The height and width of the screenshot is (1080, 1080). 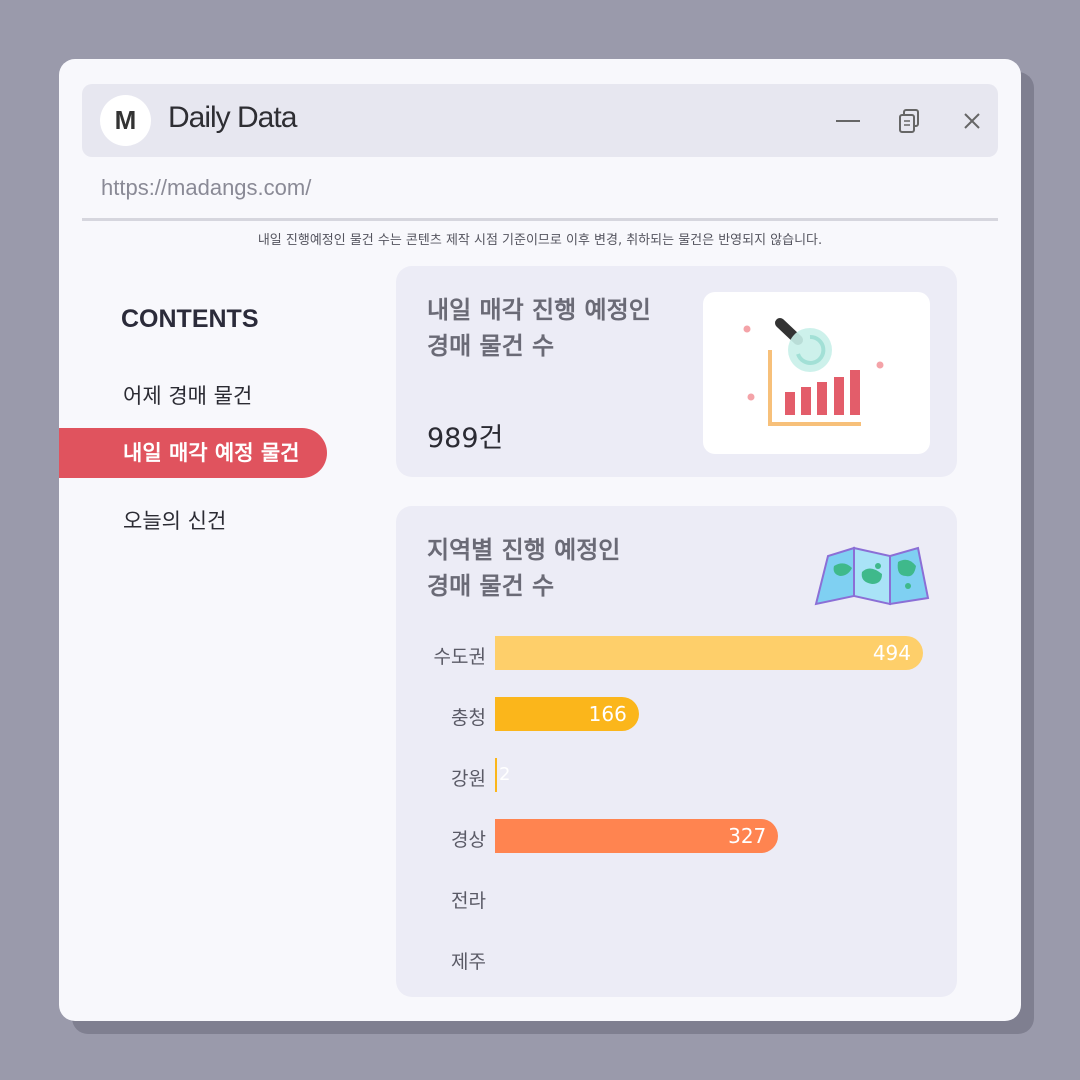 I want to click on region-card-title: 지역별 진행 예정인 경매 물건 수, so click(x=524, y=568).